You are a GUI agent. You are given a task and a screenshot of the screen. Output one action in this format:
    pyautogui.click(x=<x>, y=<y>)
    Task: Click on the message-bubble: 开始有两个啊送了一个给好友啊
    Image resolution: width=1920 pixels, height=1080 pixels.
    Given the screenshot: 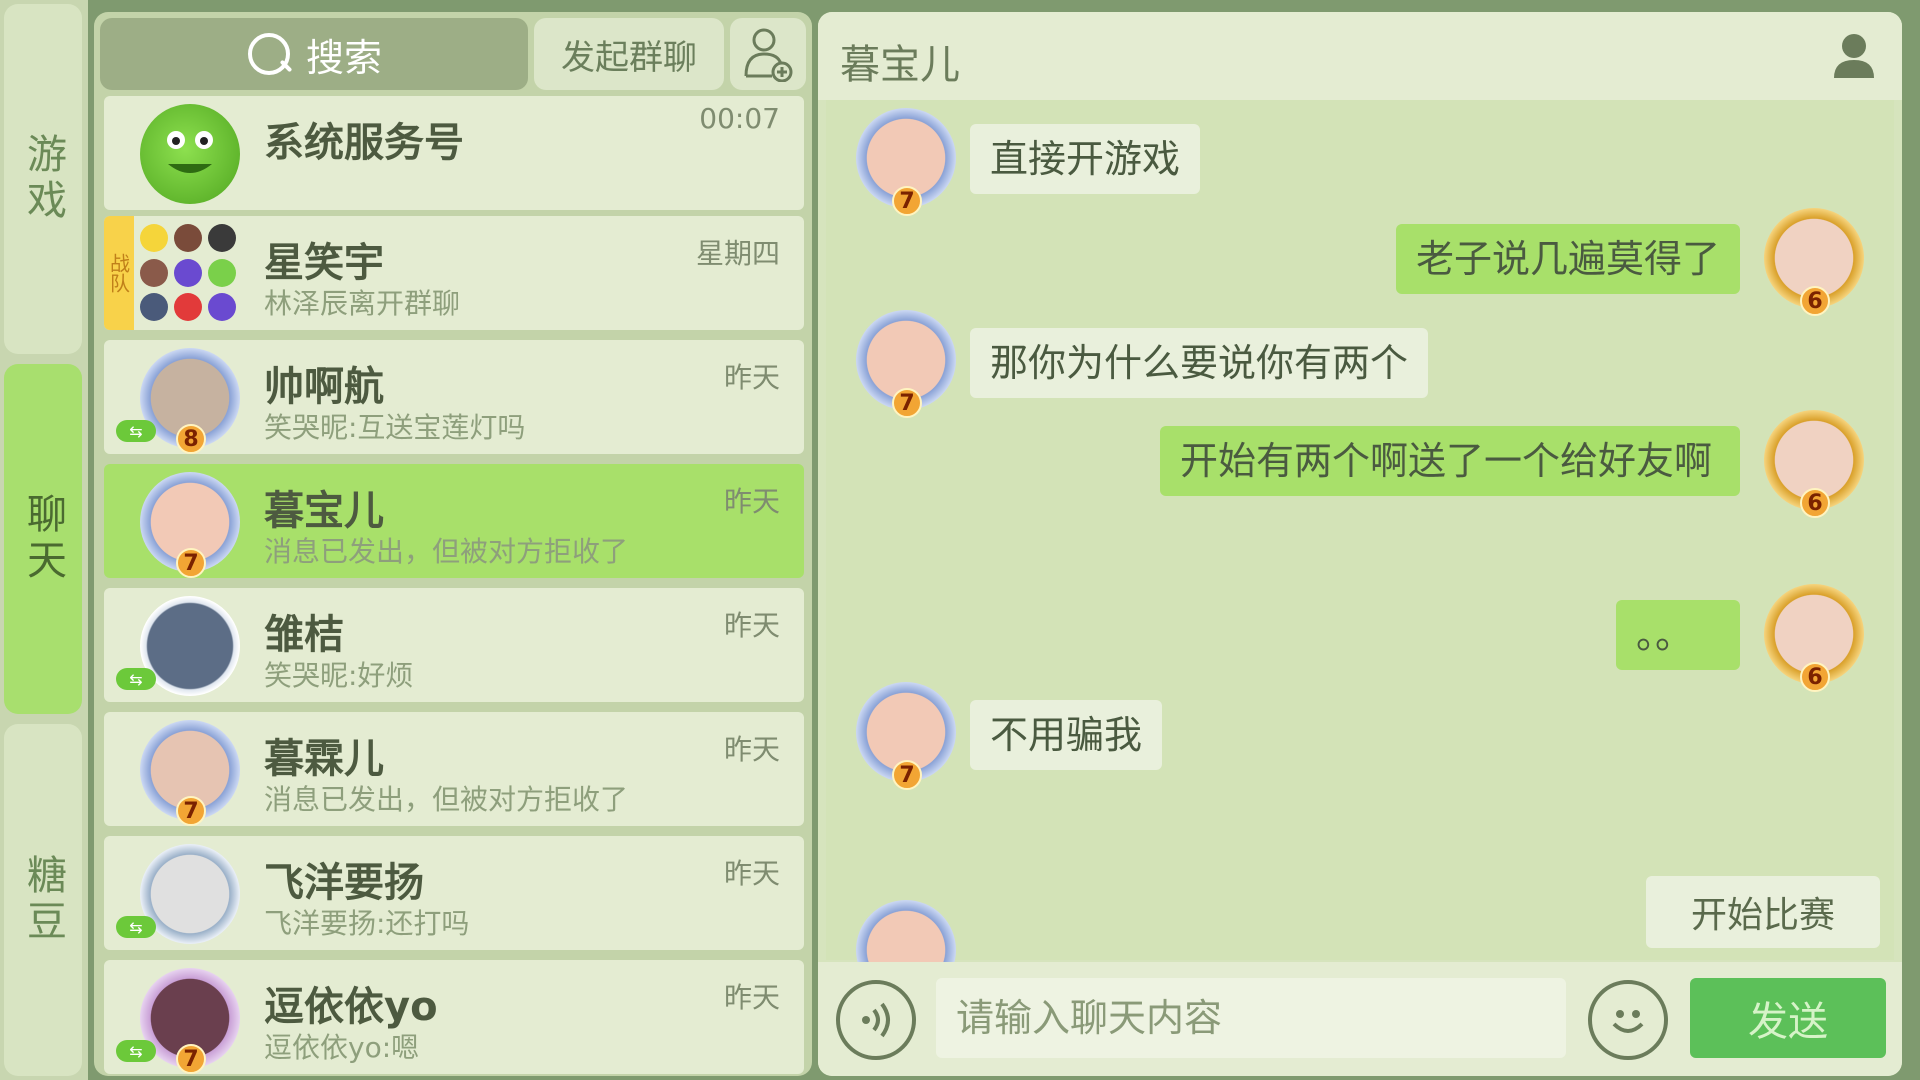 What is the action you would take?
    pyautogui.click(x=1450, y=461)
    